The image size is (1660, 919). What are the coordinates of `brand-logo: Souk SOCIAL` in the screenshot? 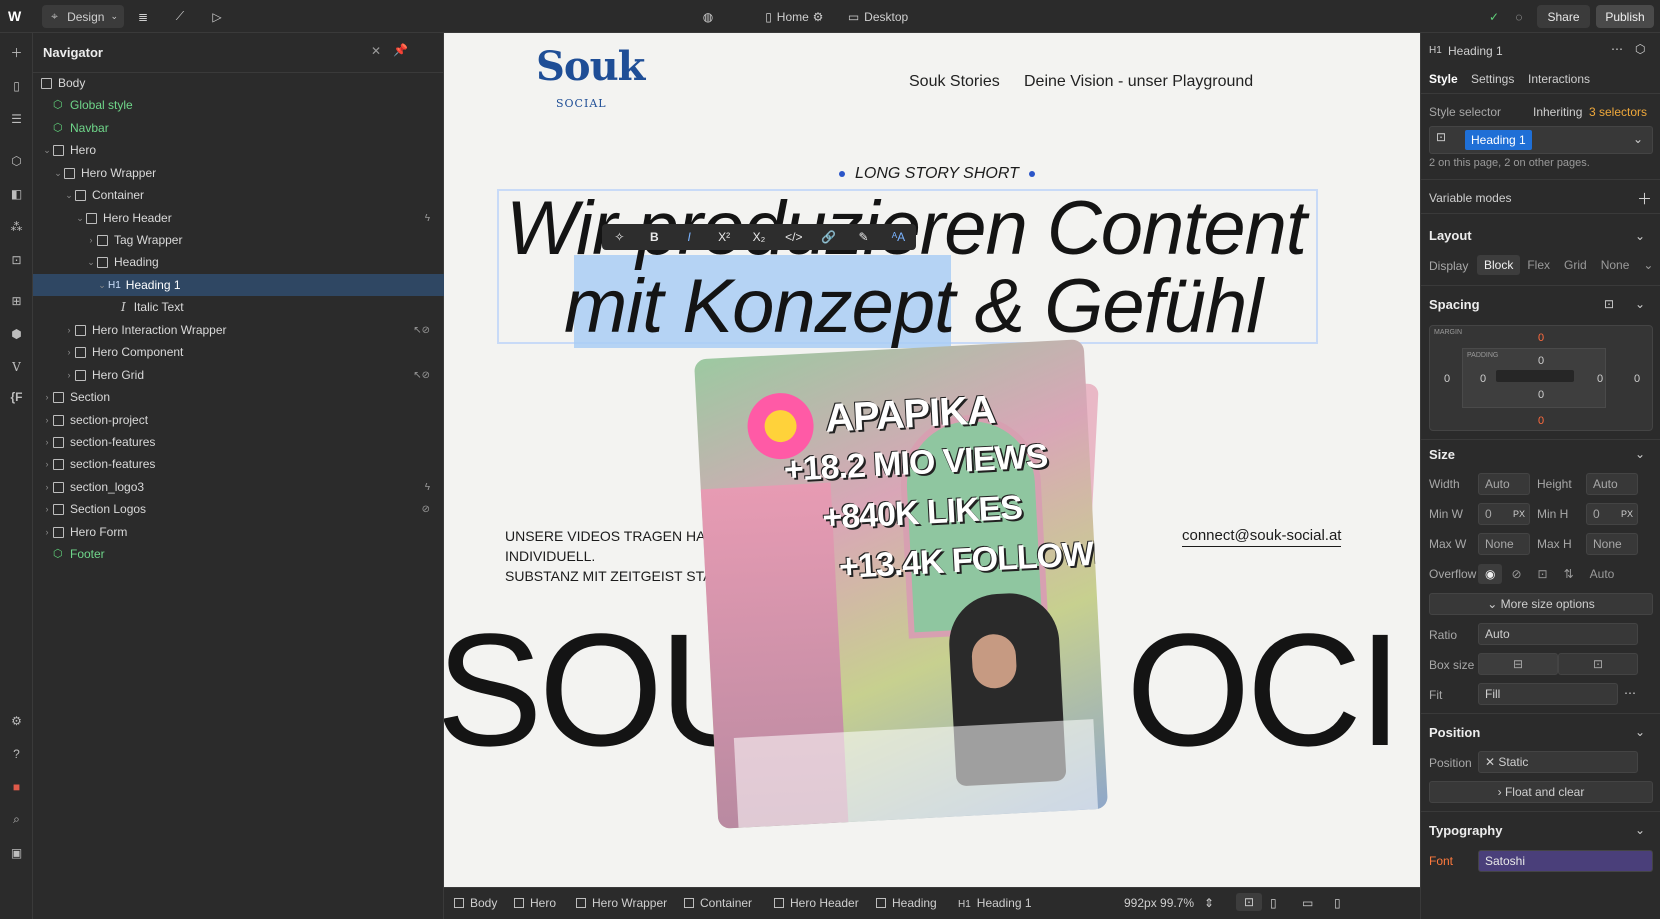 It's located at (590, 76).